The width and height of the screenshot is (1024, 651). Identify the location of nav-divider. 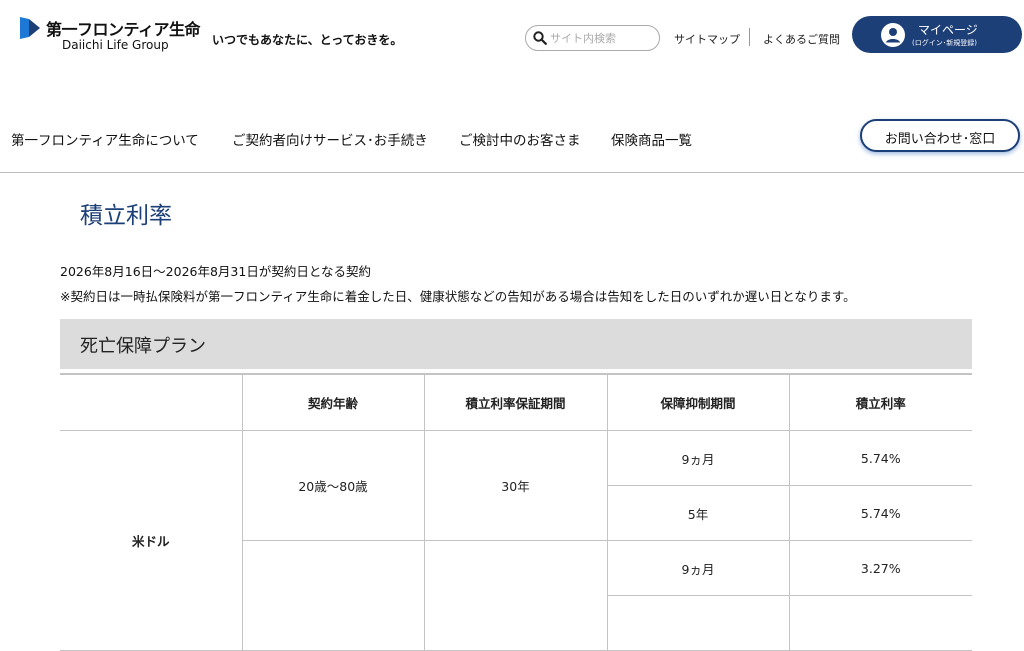
(512, 172).